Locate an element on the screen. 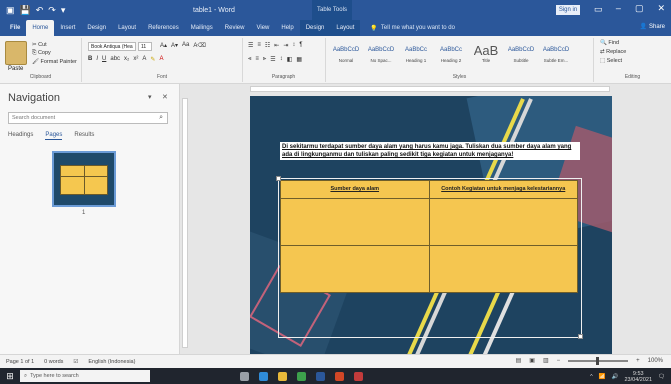 Image resolution: width=671 pixels, height=384 pixels. customize-qat-icon: ▾ is located at coordinates (63, 10).